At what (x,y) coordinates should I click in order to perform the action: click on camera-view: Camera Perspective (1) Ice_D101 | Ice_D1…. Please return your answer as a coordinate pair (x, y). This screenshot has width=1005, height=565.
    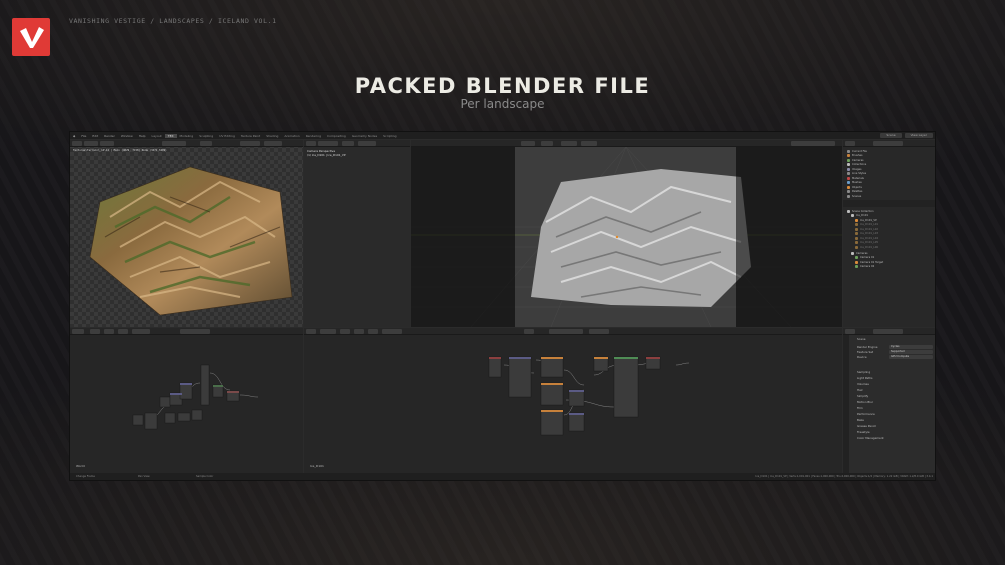
    Looking at the image, I should click on (357, 233).